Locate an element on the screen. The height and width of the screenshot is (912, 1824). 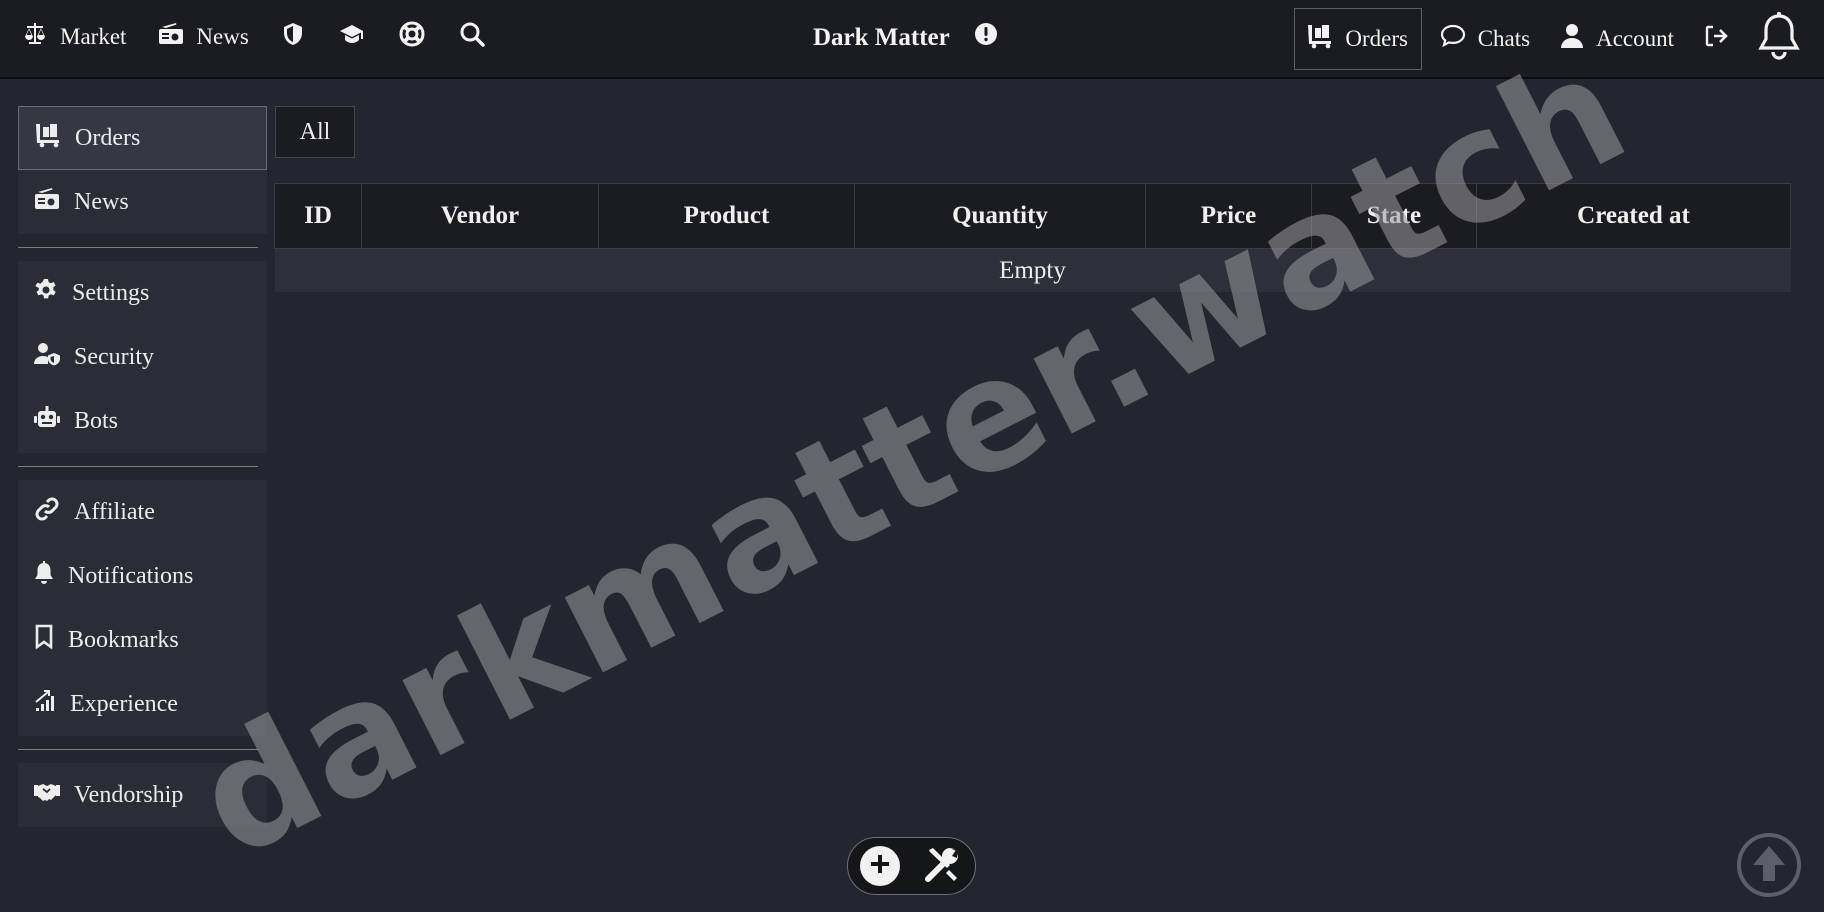
plus-icon is located at coordinates (880, 866).